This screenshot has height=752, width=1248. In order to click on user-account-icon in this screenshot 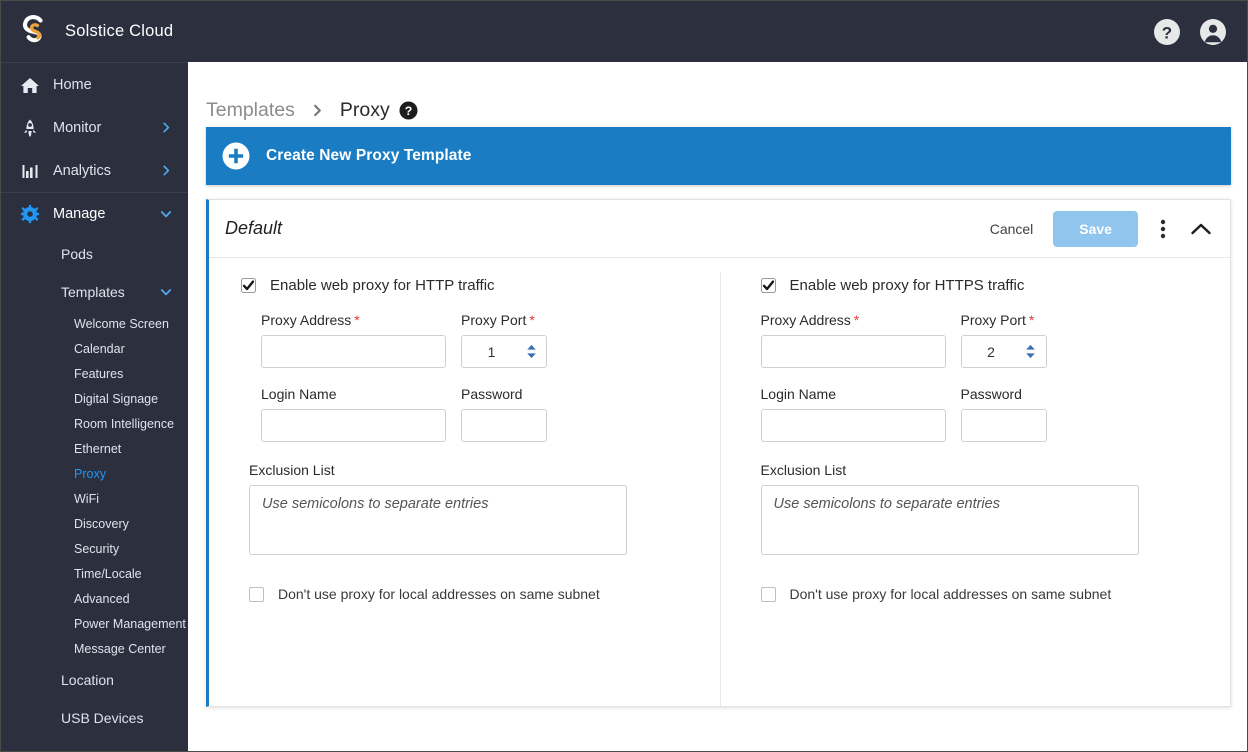, I will do `click(1213, 32)`.